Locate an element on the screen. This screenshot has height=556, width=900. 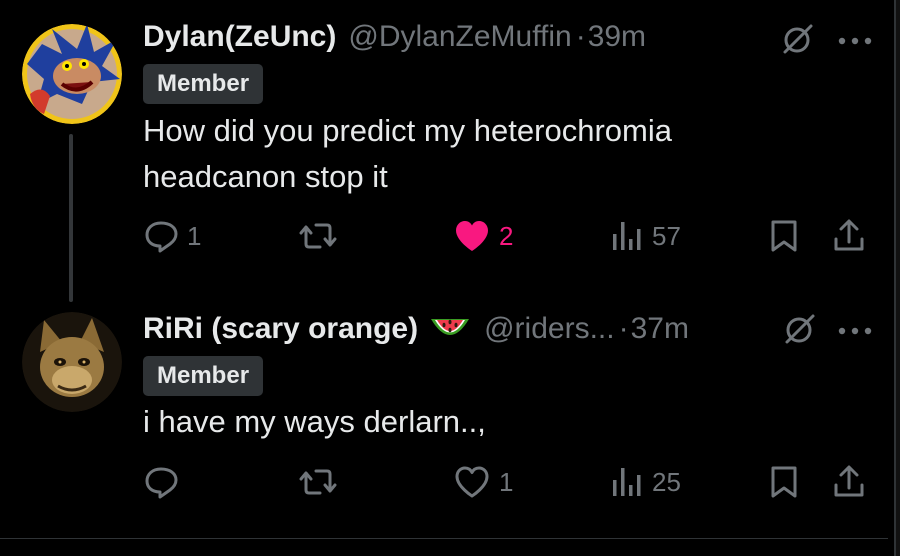
timestamp: 37m is located at coordinates (660, 329).